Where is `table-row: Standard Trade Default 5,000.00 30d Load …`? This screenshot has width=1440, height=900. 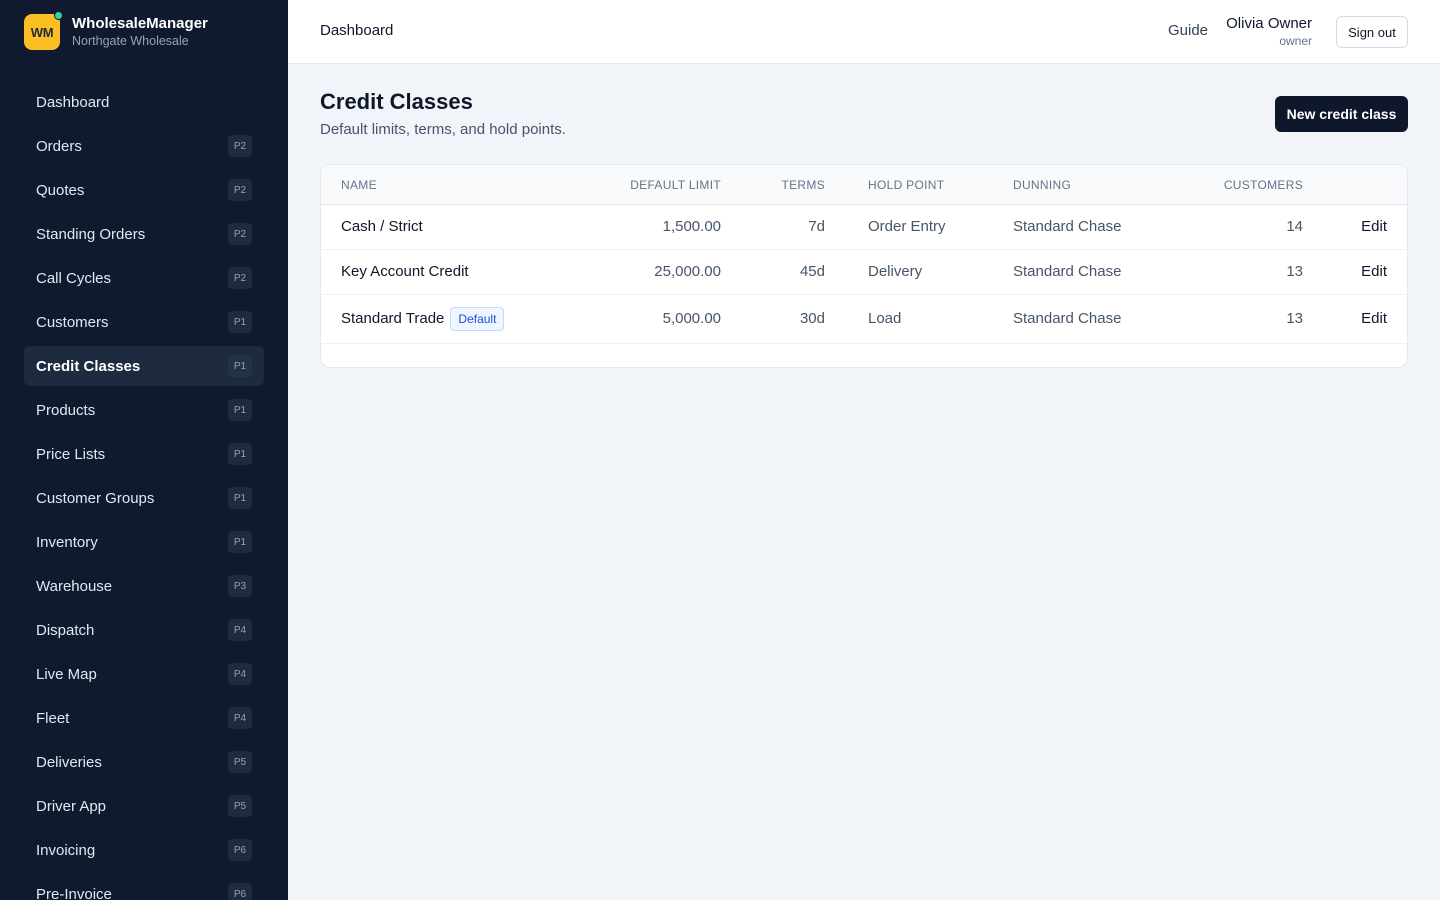 table-row: Standard Trade Default 5,000.00 30d Load … is located at coordinates (864, 319).